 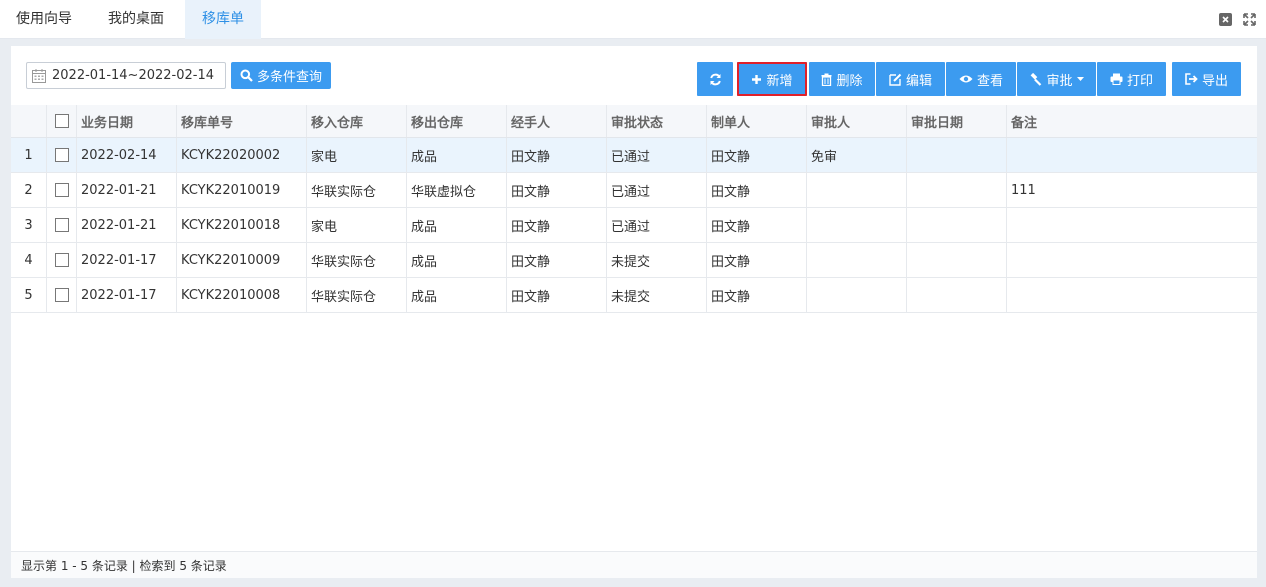 I want to click on print-button: 打印, so click(x=1131, y=79).